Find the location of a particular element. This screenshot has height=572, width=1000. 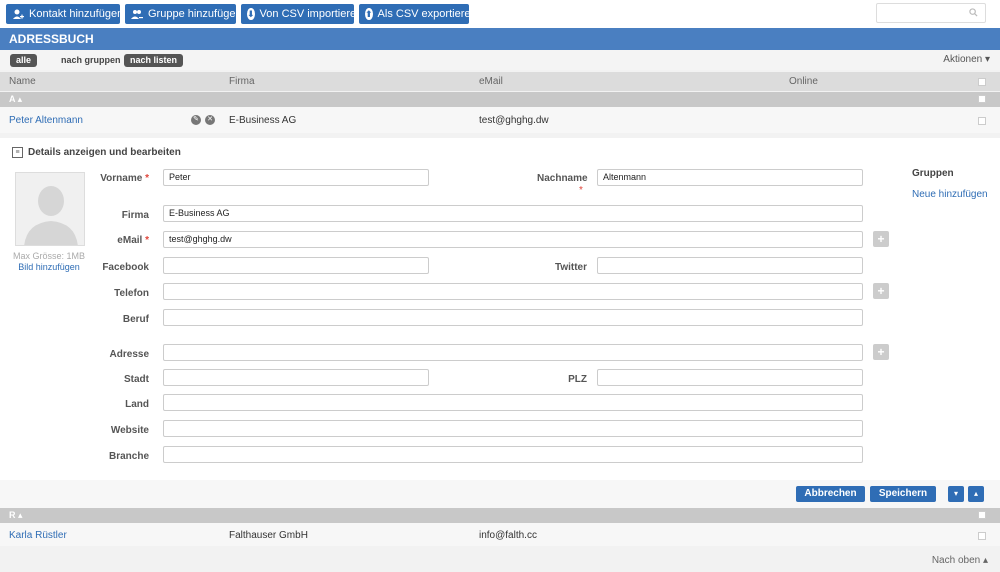

twitter-label: Twitter is located at coordinates (570, 267).